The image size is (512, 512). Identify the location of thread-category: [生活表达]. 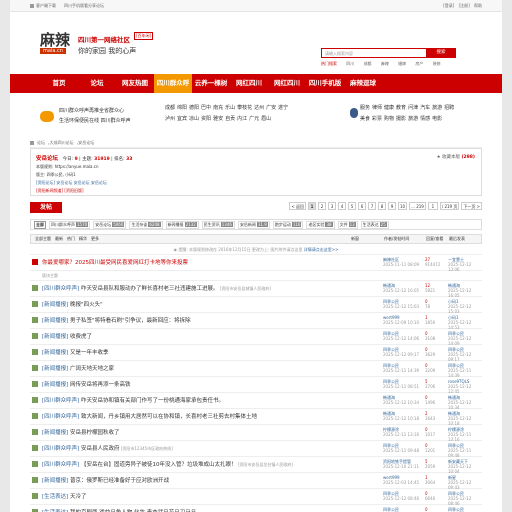
(55, 497).